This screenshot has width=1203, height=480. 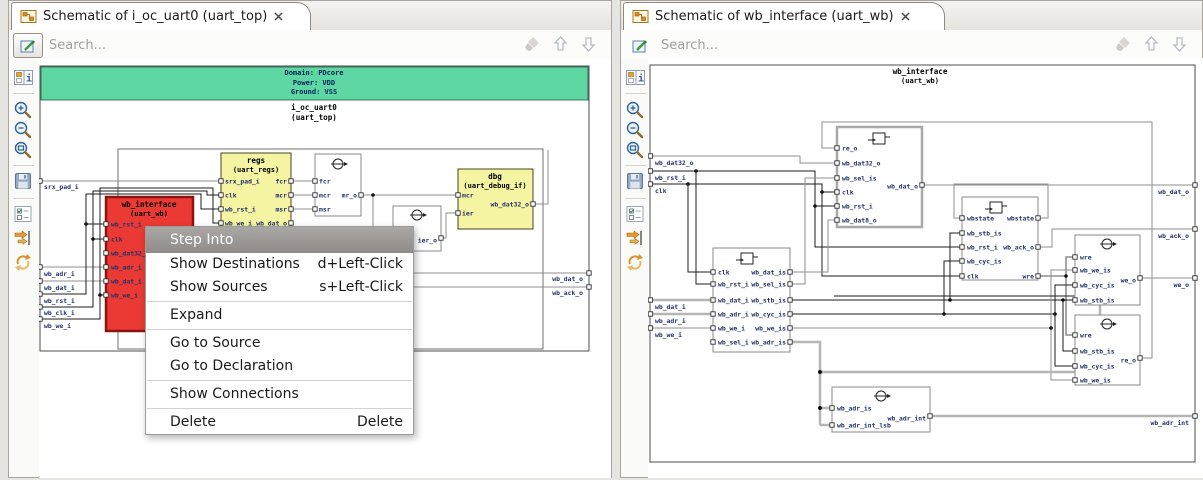 I want to click on block-dbg: dbg (uart_debug_if) mcr ier wb_dat32_o, so click(x=495, y=199).